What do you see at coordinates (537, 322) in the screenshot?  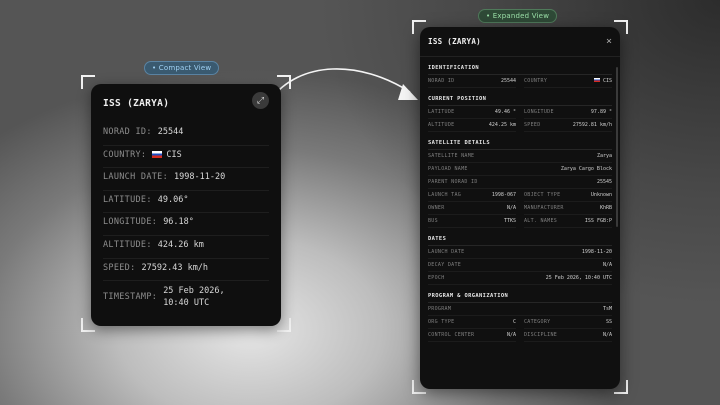 I see `category-label: CATEGORY` at bounding box center [537, 322].